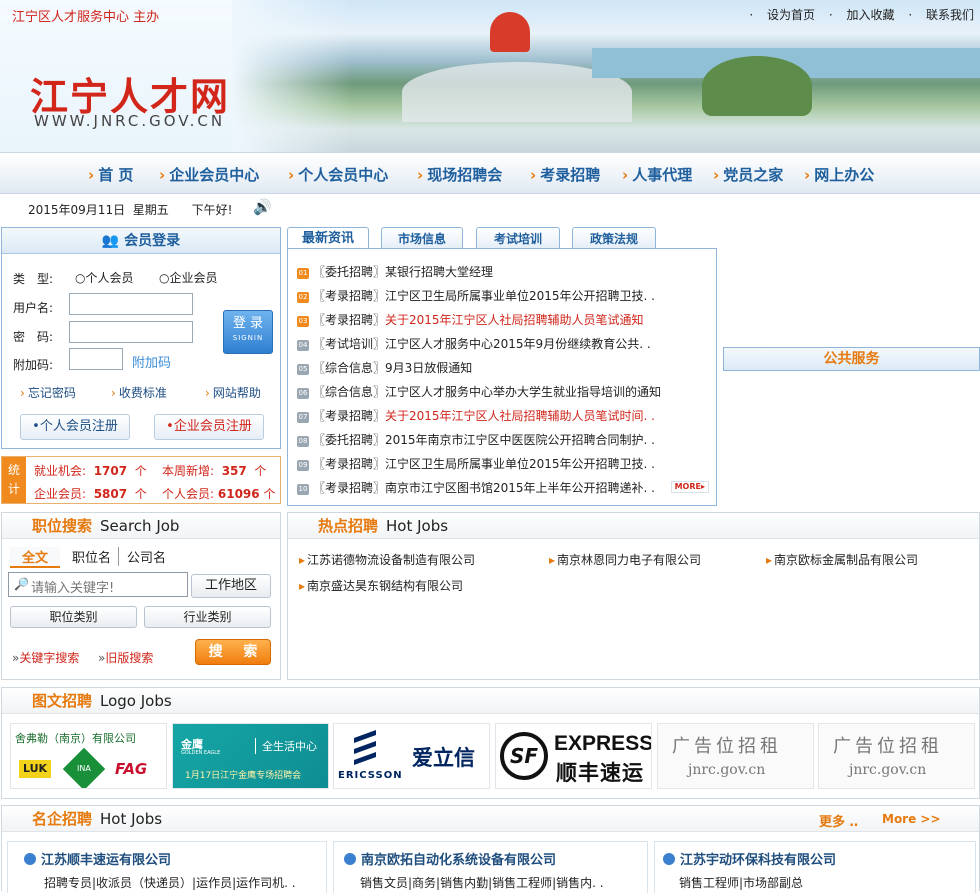 The image size is (980, 893). Describe the element at coordinates (75, 427) in the screenshot. I see `register-personal-button: •个人会员注册` at that location.